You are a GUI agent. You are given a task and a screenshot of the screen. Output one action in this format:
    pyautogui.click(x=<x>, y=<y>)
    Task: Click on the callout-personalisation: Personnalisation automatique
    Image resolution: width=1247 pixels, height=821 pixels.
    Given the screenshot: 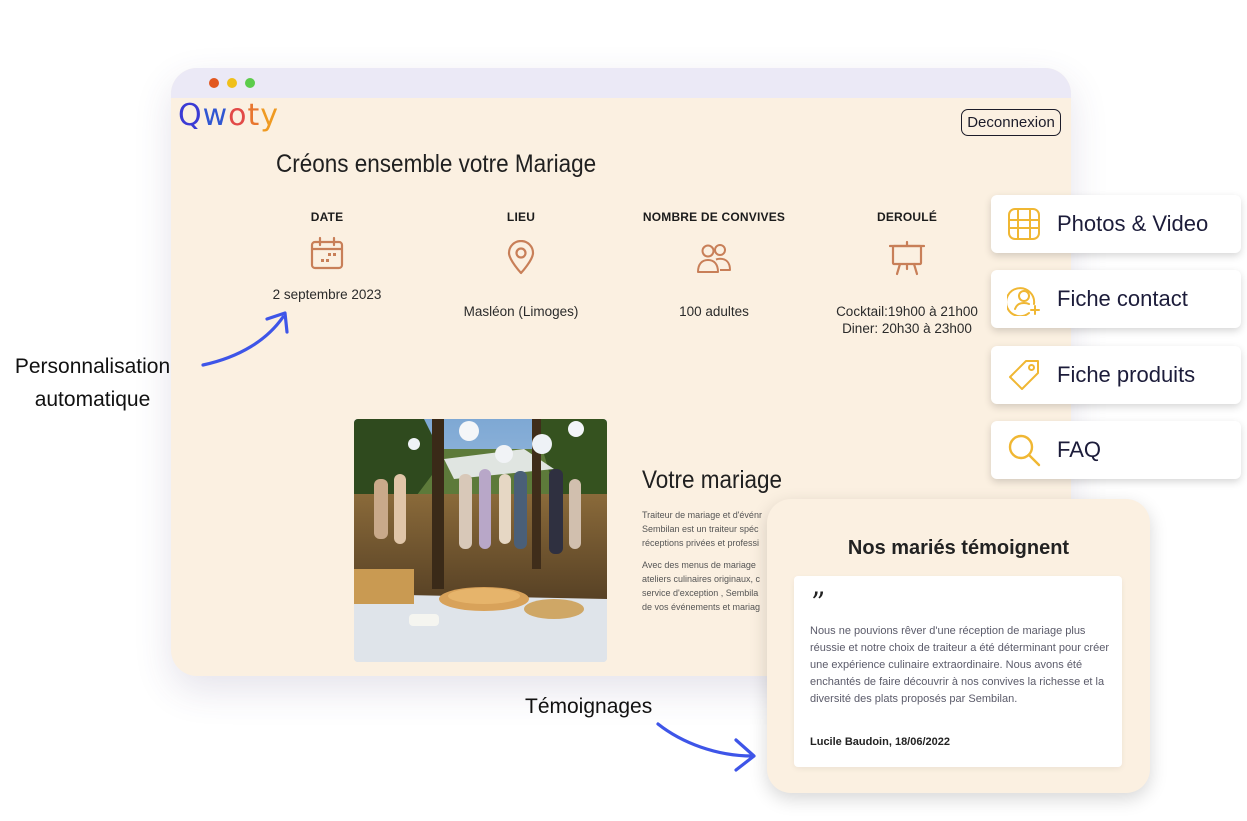 What is the action you would take?
    pyautogui.click(x=92, y=383)
    